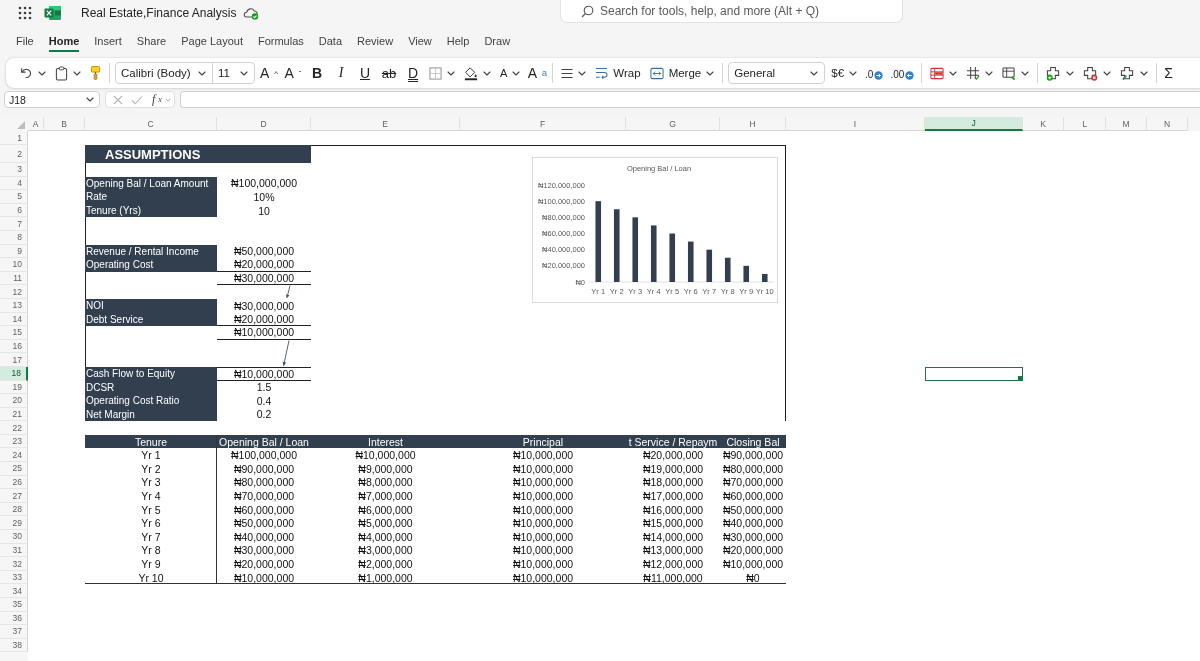 Image resolution: width=1200 pixels, height=661 pixels. Describe the element at coordinates (14, 550) in the screenshot. I see `row-header: 31` at that location.